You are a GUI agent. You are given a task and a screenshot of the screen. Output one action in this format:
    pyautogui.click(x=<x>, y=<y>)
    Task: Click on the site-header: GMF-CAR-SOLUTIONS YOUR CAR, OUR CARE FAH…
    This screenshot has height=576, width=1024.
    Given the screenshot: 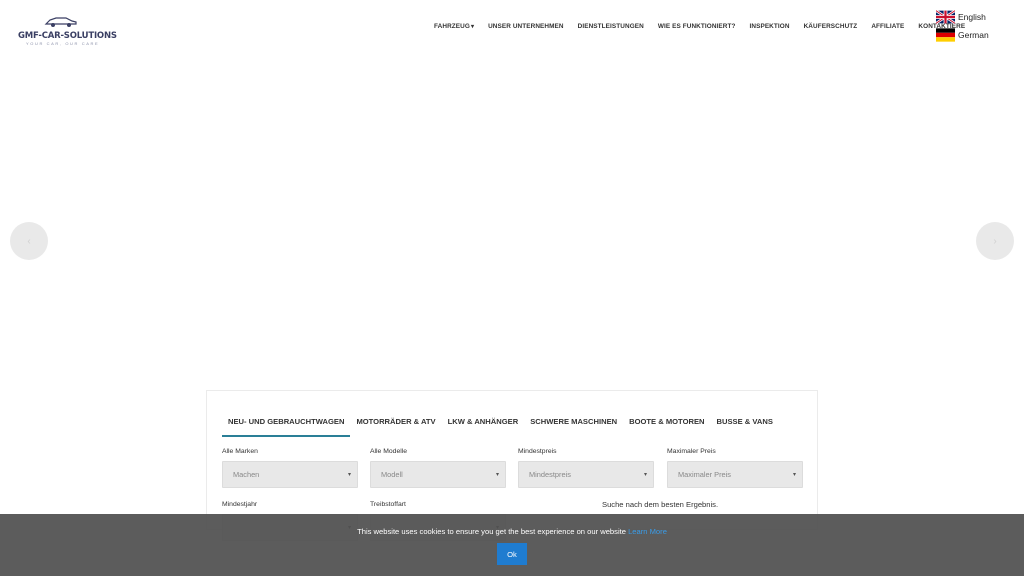 What is the action you would take?
    pyautogui.click(x=512, y=30)
    